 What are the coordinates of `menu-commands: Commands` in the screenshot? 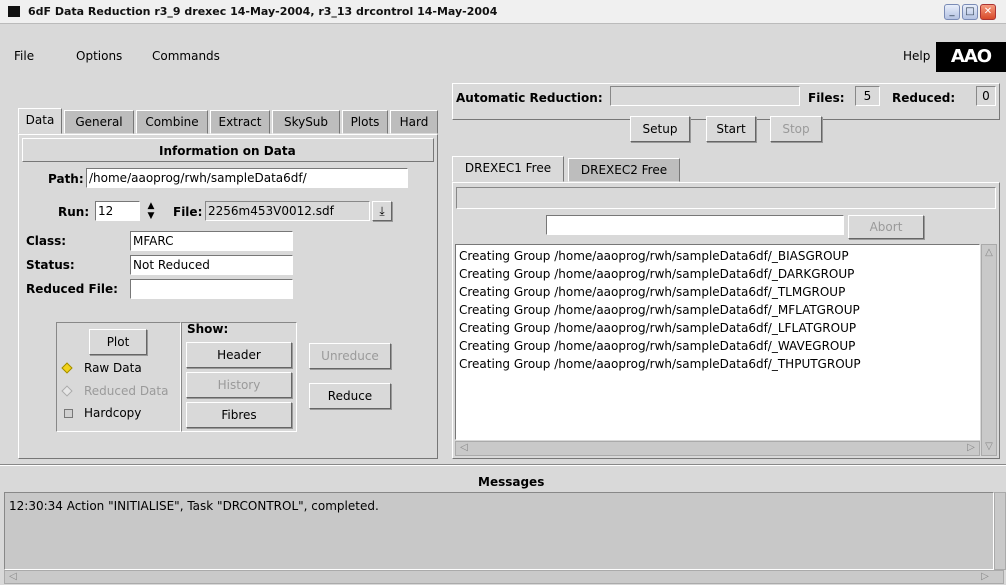 It's located at (186, 56).